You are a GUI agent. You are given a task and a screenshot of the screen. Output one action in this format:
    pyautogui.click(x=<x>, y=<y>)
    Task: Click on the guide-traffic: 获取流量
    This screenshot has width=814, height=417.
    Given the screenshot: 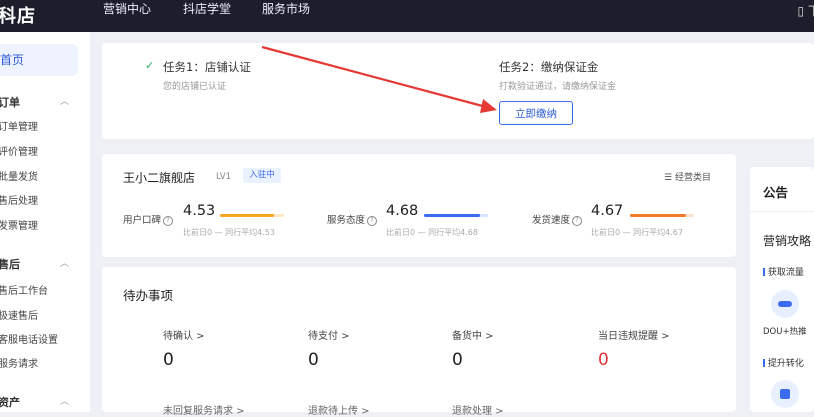 What is the action you would take?
    pyautogui.click(x=783, y=271)
    